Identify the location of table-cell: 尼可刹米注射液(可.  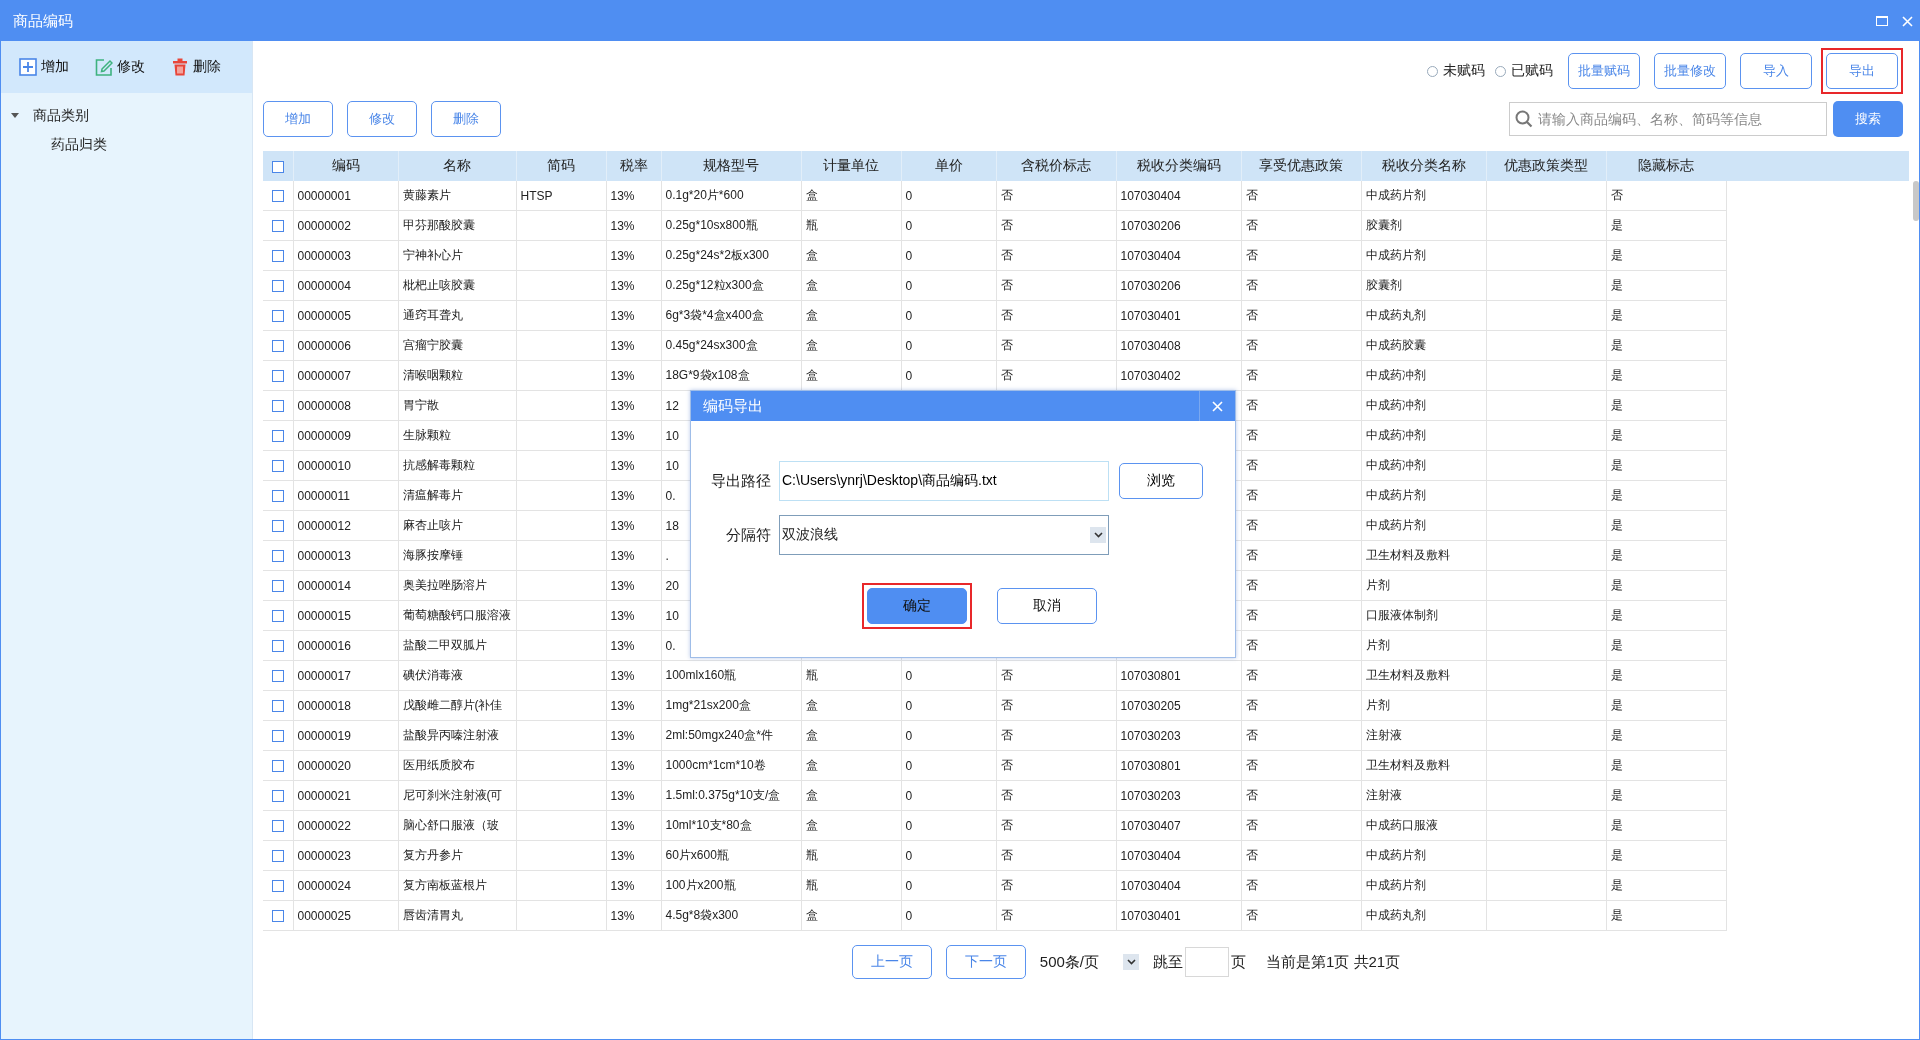
(452, 795).